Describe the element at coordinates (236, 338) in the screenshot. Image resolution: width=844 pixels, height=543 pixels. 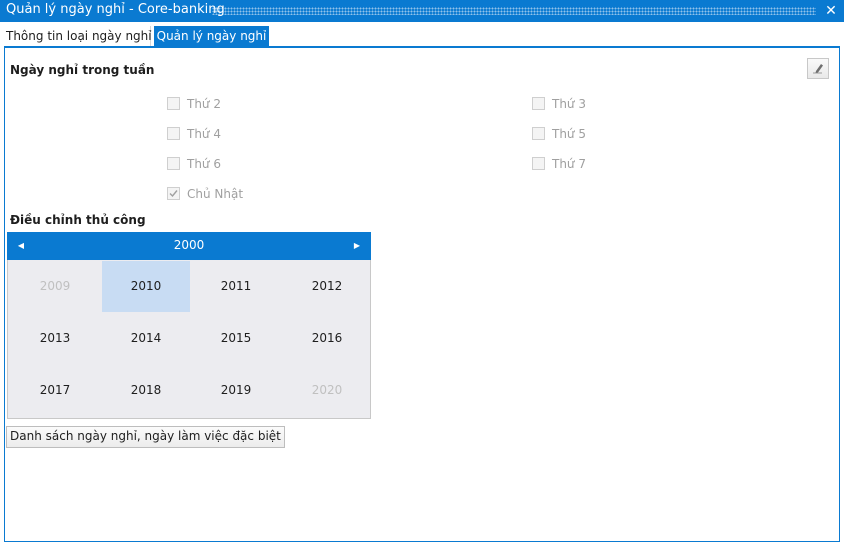
I see `calendar-year-cell: 2015` at that location.